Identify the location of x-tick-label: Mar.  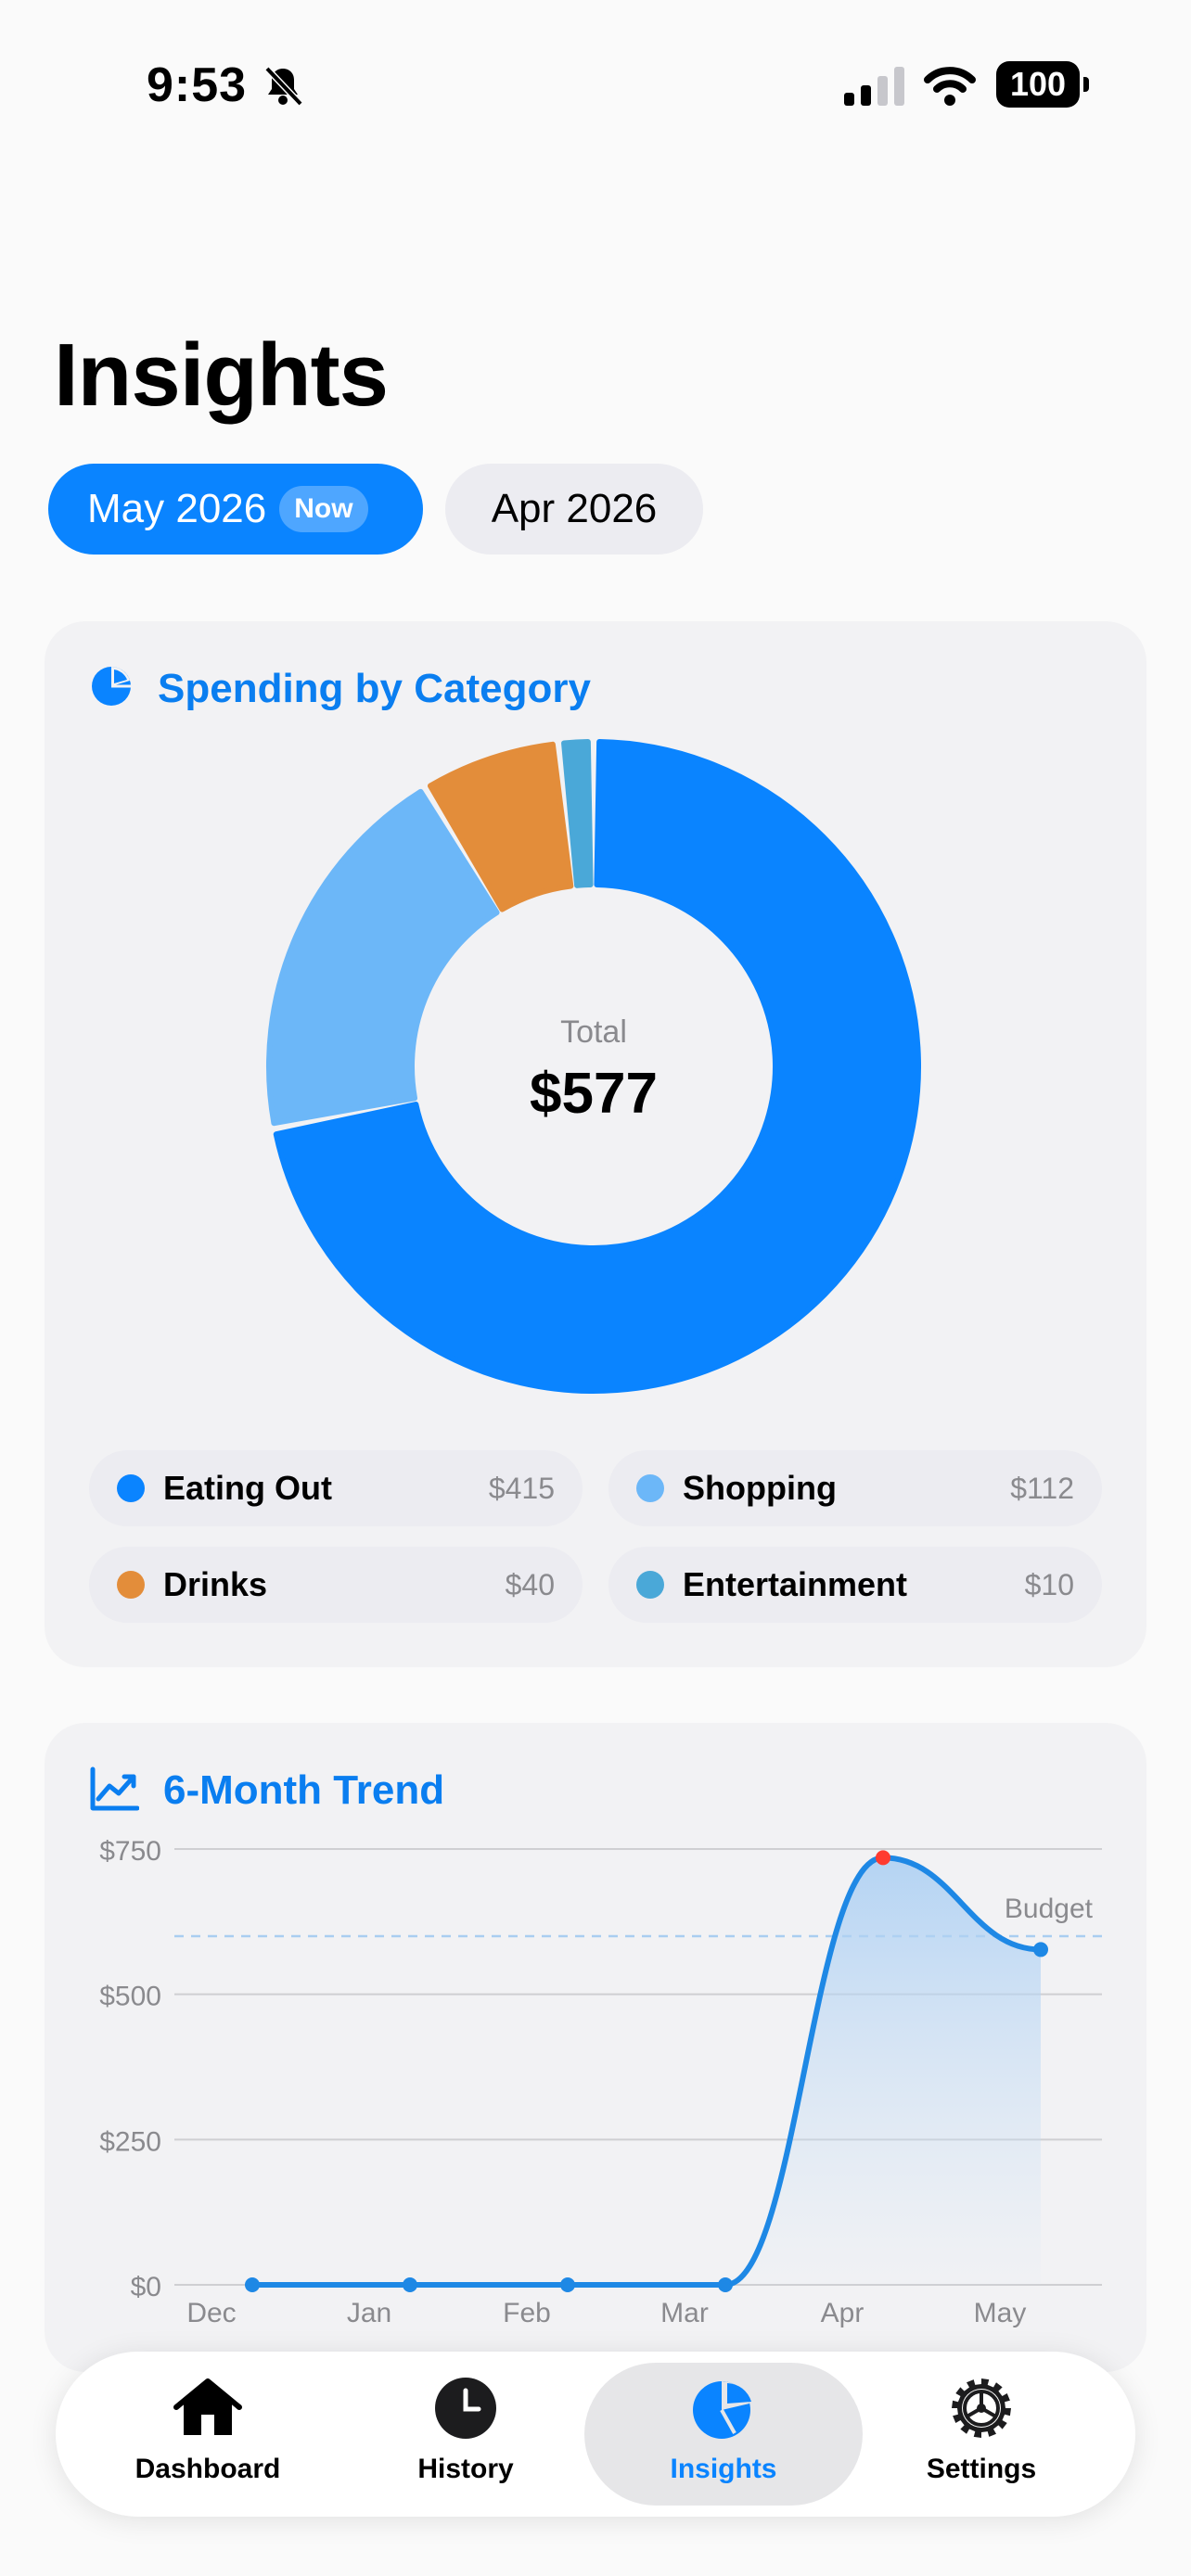
(684, 2313).